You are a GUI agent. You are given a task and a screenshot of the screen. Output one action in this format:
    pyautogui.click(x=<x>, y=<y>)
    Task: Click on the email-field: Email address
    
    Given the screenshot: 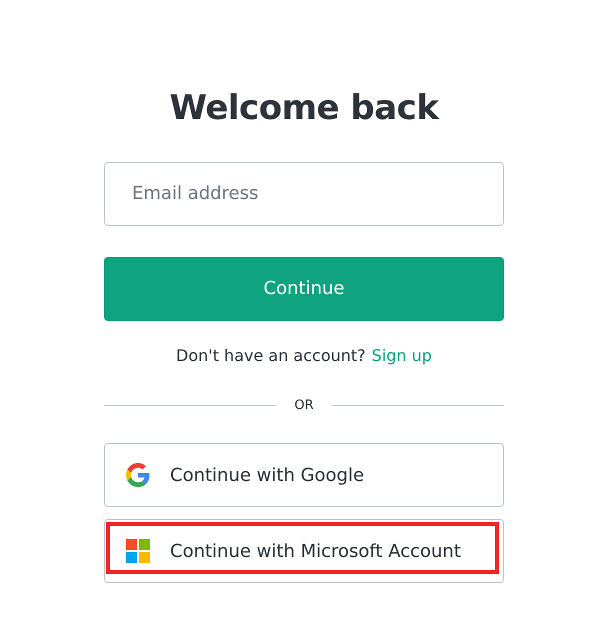 What is the action you would take?
    pyautogui.click(x=304, y=194)
    